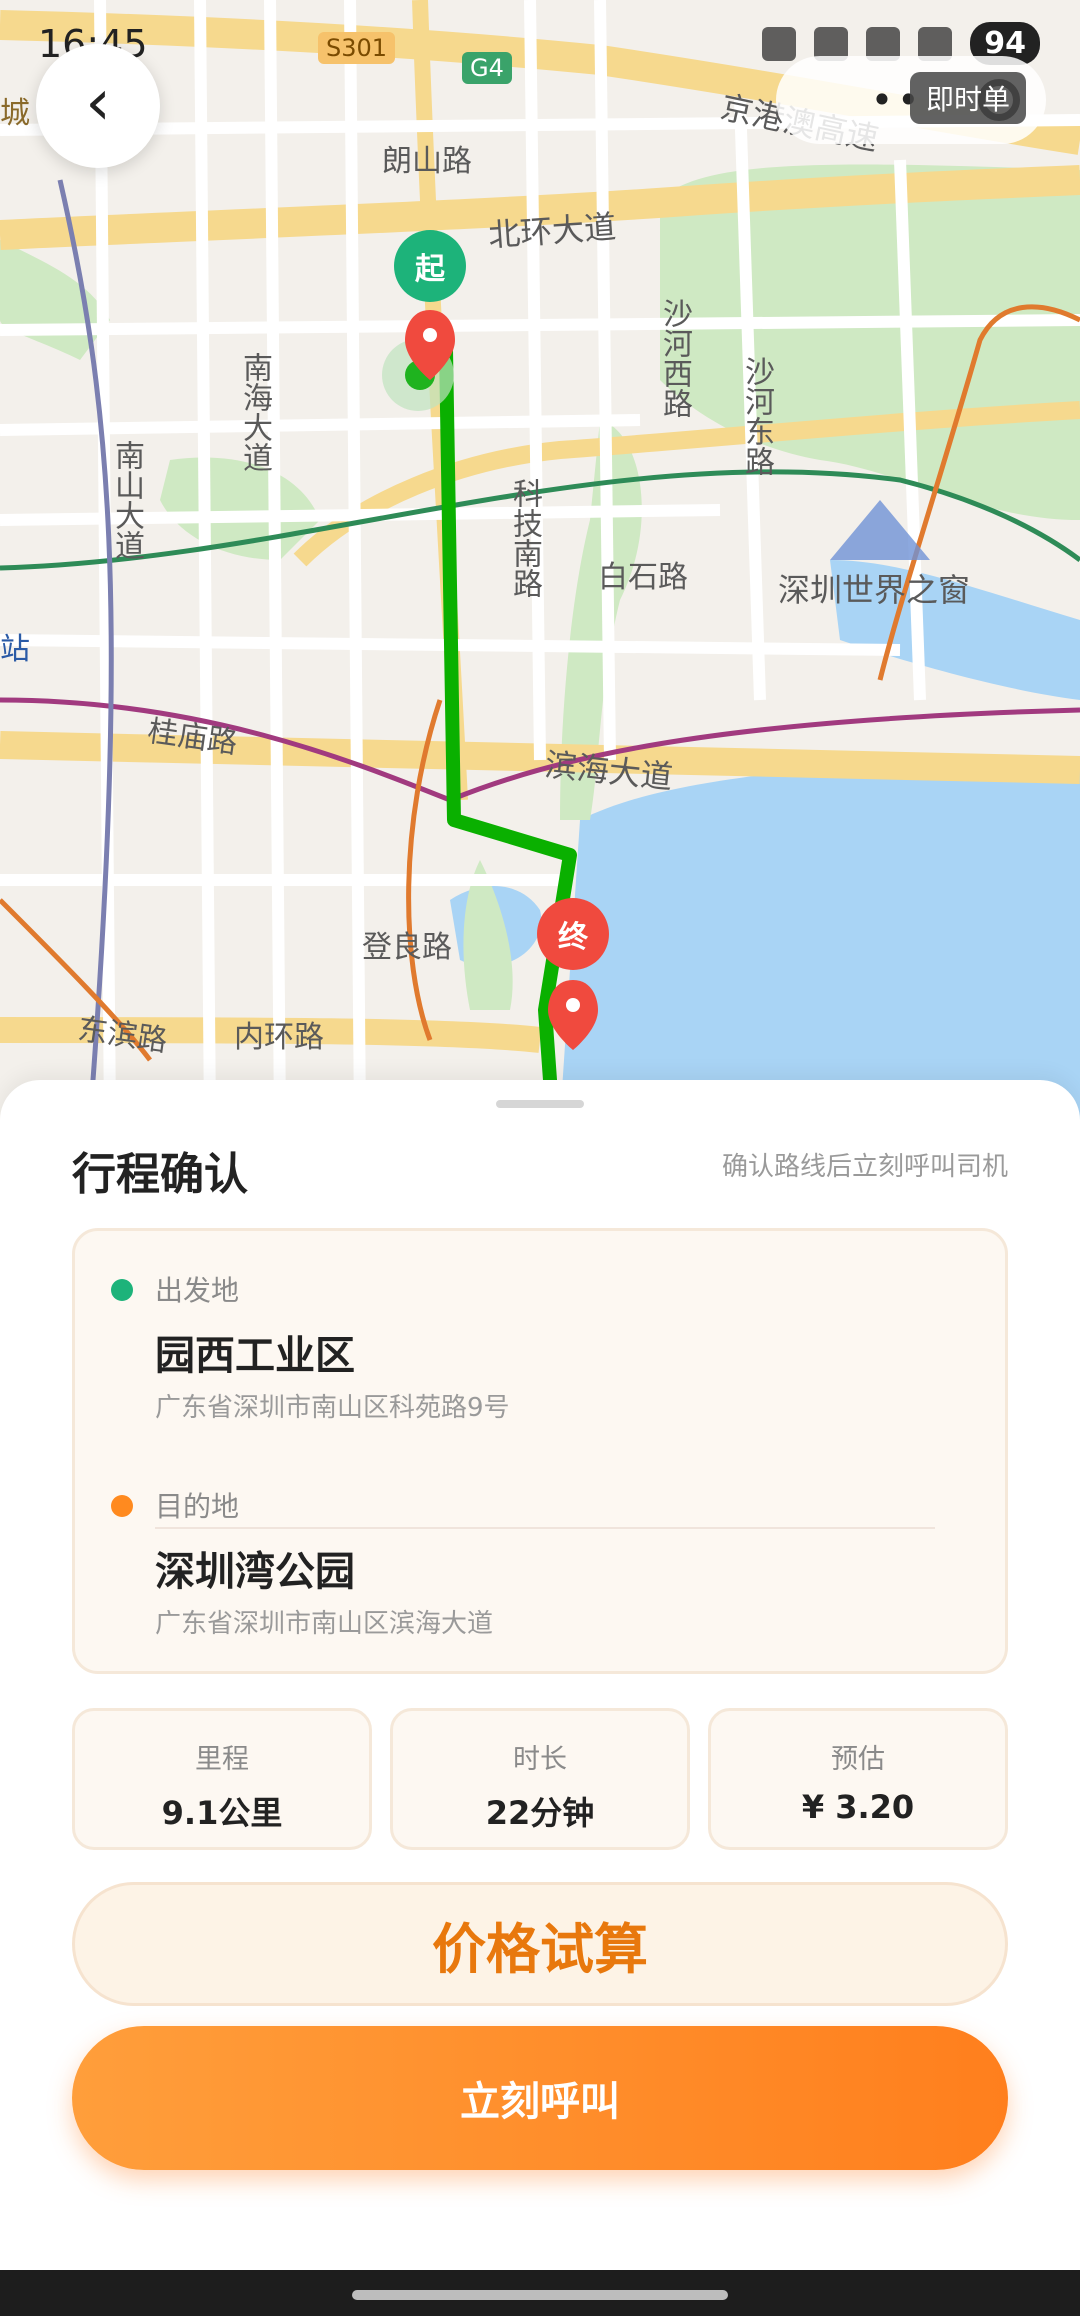  I want to click on origin-name: 园西工业区, so click(255, 1352).